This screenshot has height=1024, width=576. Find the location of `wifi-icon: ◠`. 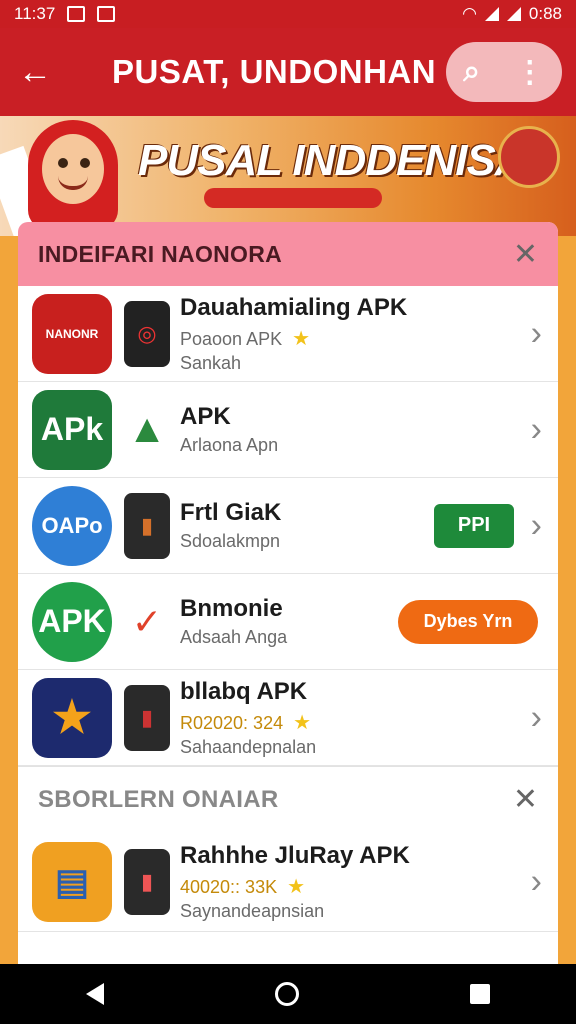

wifi-icon: ◠ is located at coordinates (469, 13).